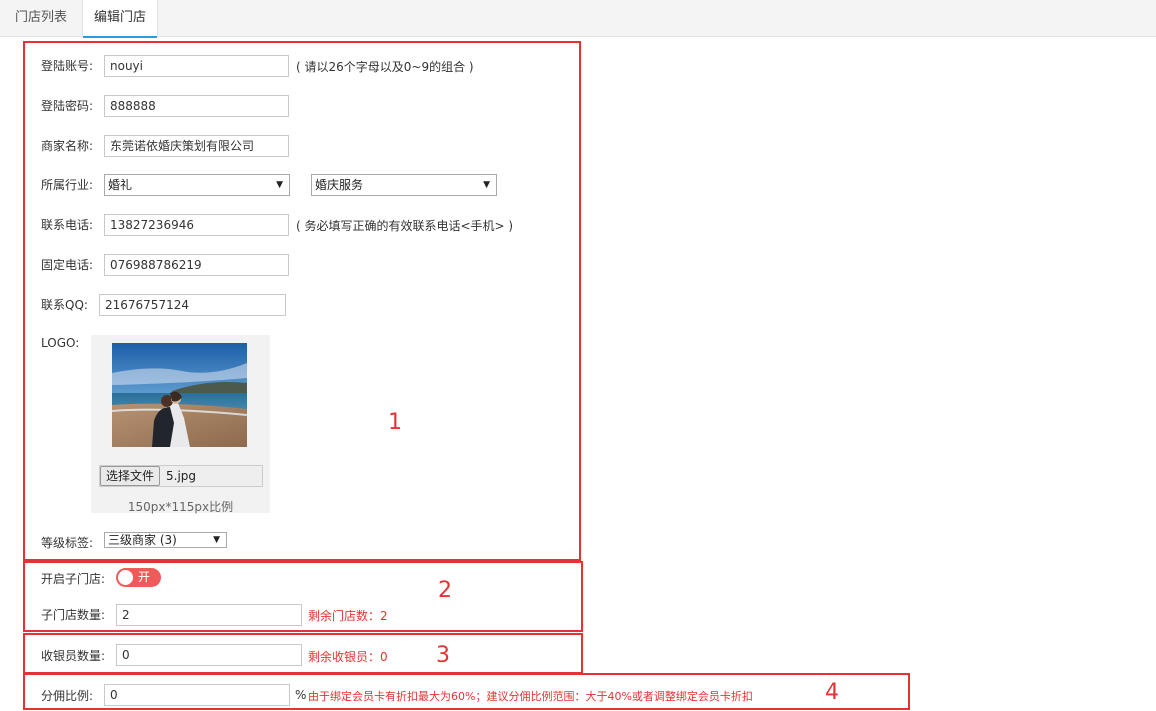  I want to click on landline-label: 固定电话:, so click(67, 265).